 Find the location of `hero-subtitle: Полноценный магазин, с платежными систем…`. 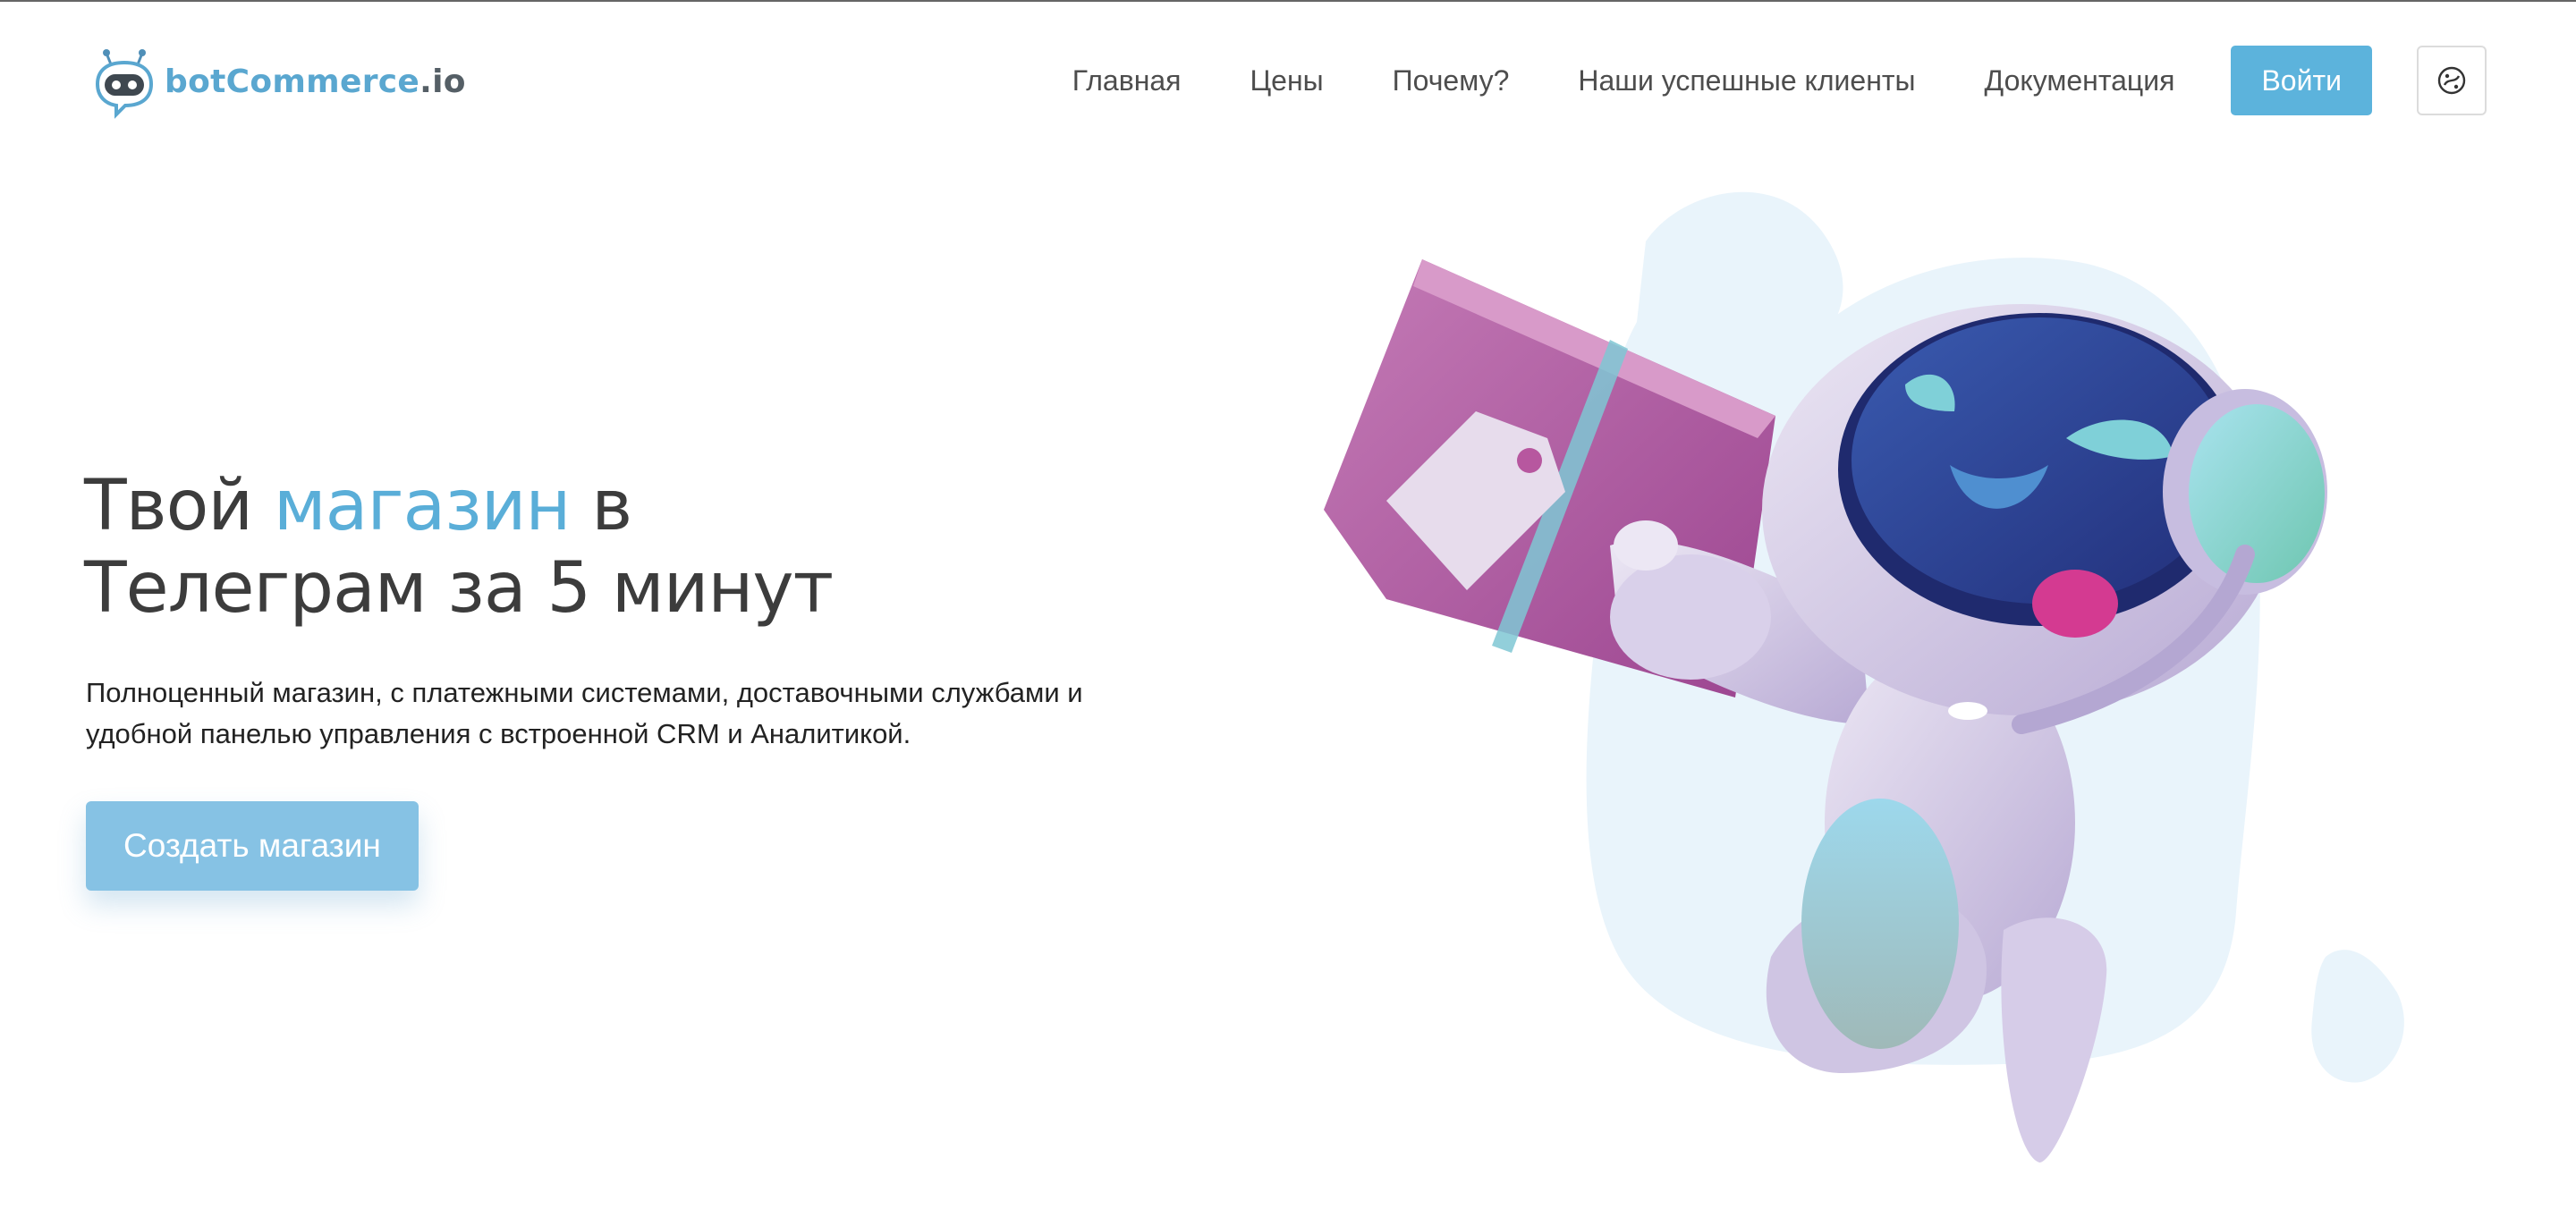

hero-subtitle: Полноценный магазин, с платежными систем… is located at coordinates (645, 713).